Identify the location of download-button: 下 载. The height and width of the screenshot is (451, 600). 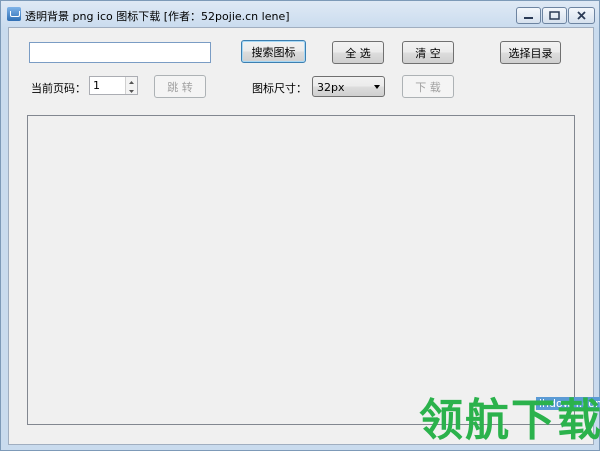
(428, 86).